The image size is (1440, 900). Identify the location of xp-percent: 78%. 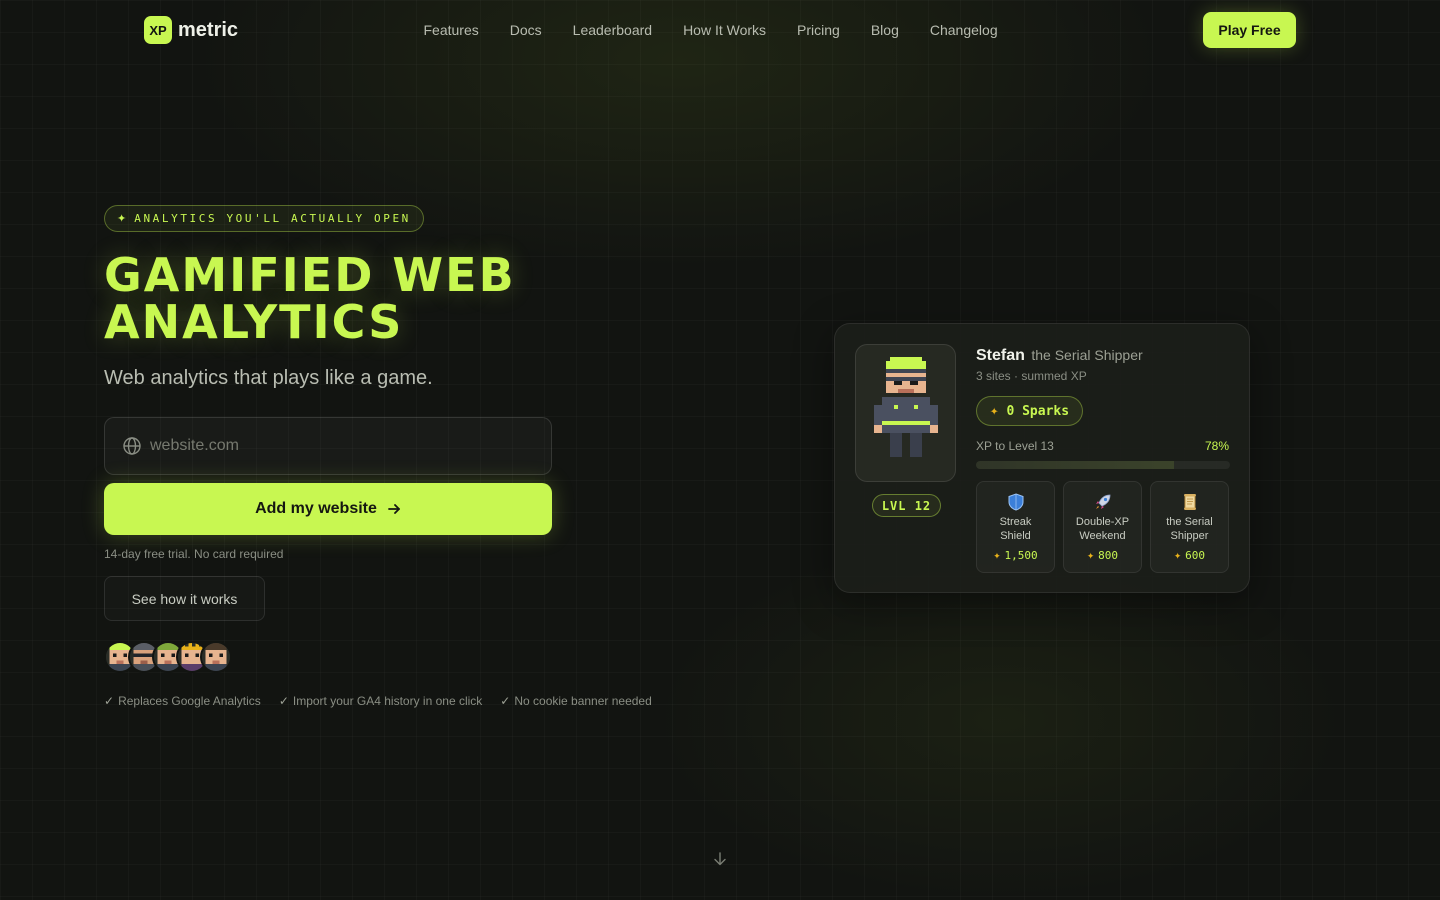
(1216, 446).